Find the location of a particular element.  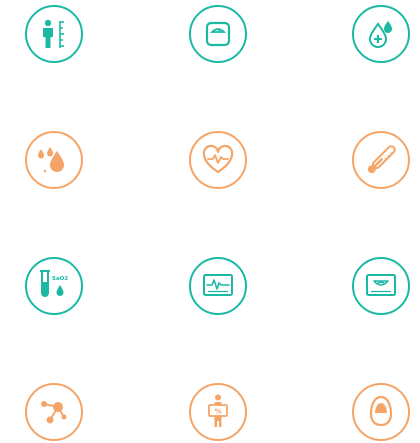

droplets-icon is located at coordinates (54, 160).